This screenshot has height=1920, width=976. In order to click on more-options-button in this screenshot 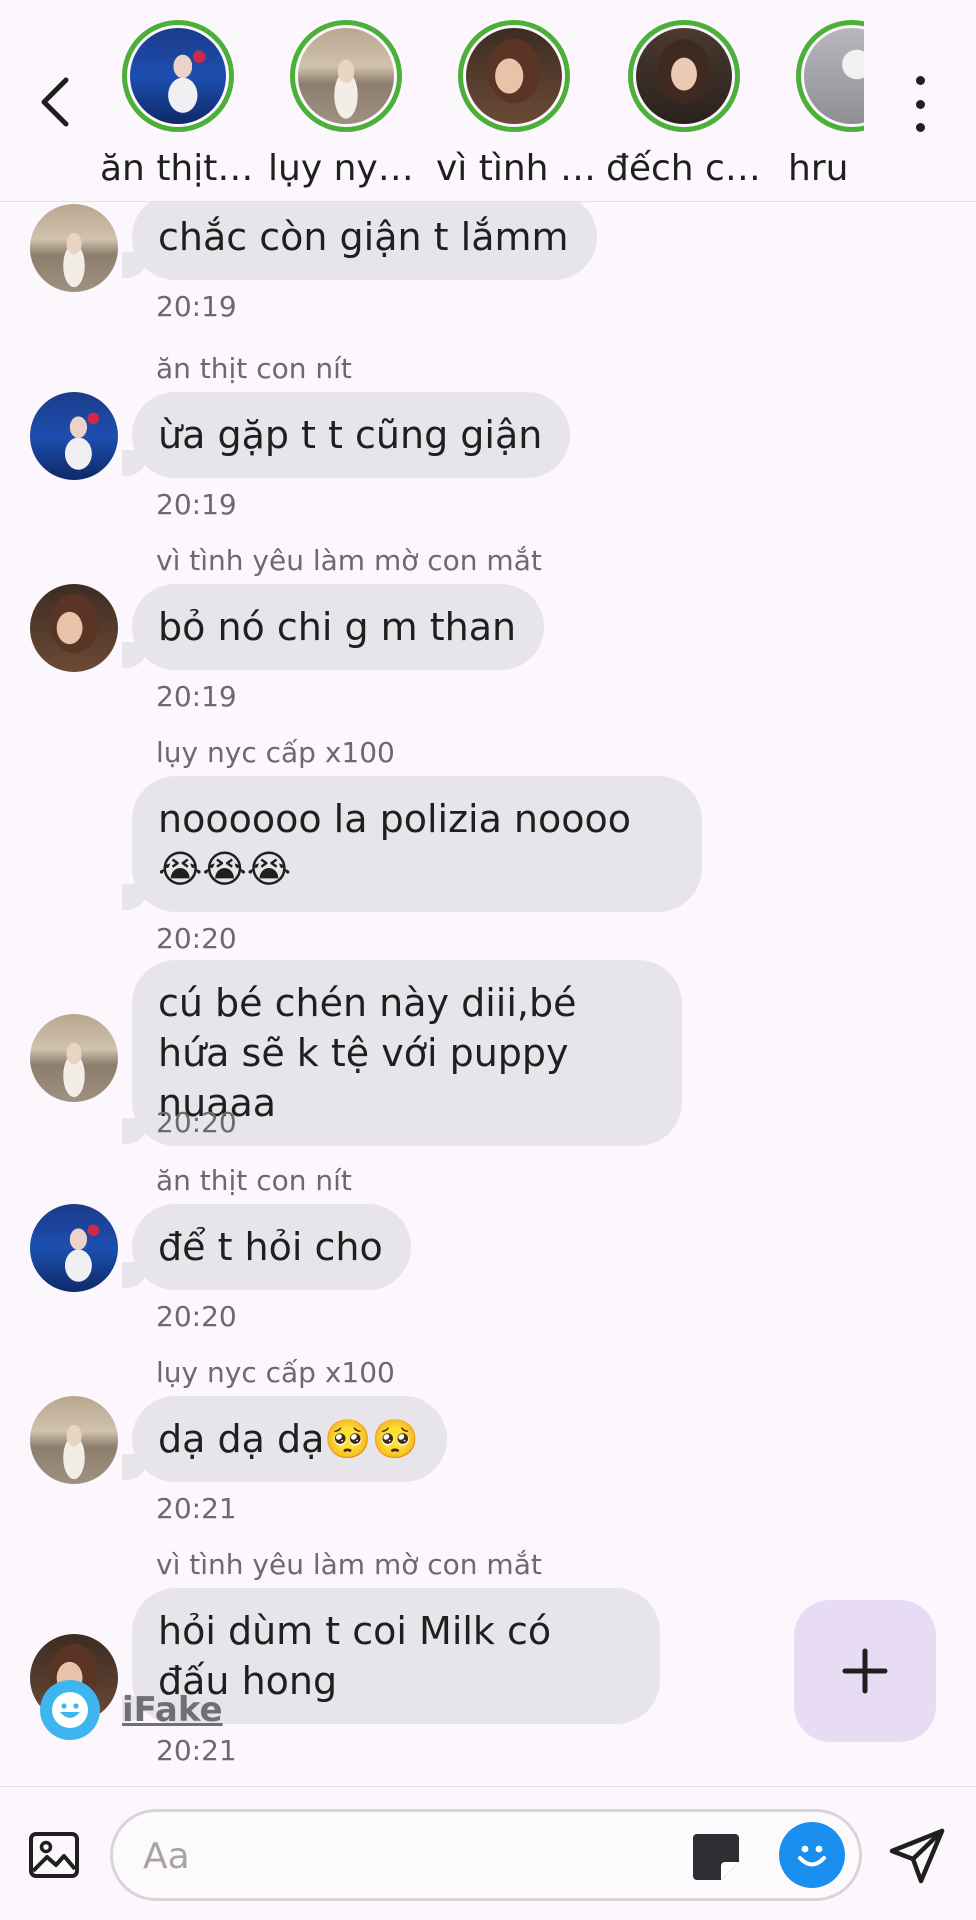, I will do `click(920, 104)`.